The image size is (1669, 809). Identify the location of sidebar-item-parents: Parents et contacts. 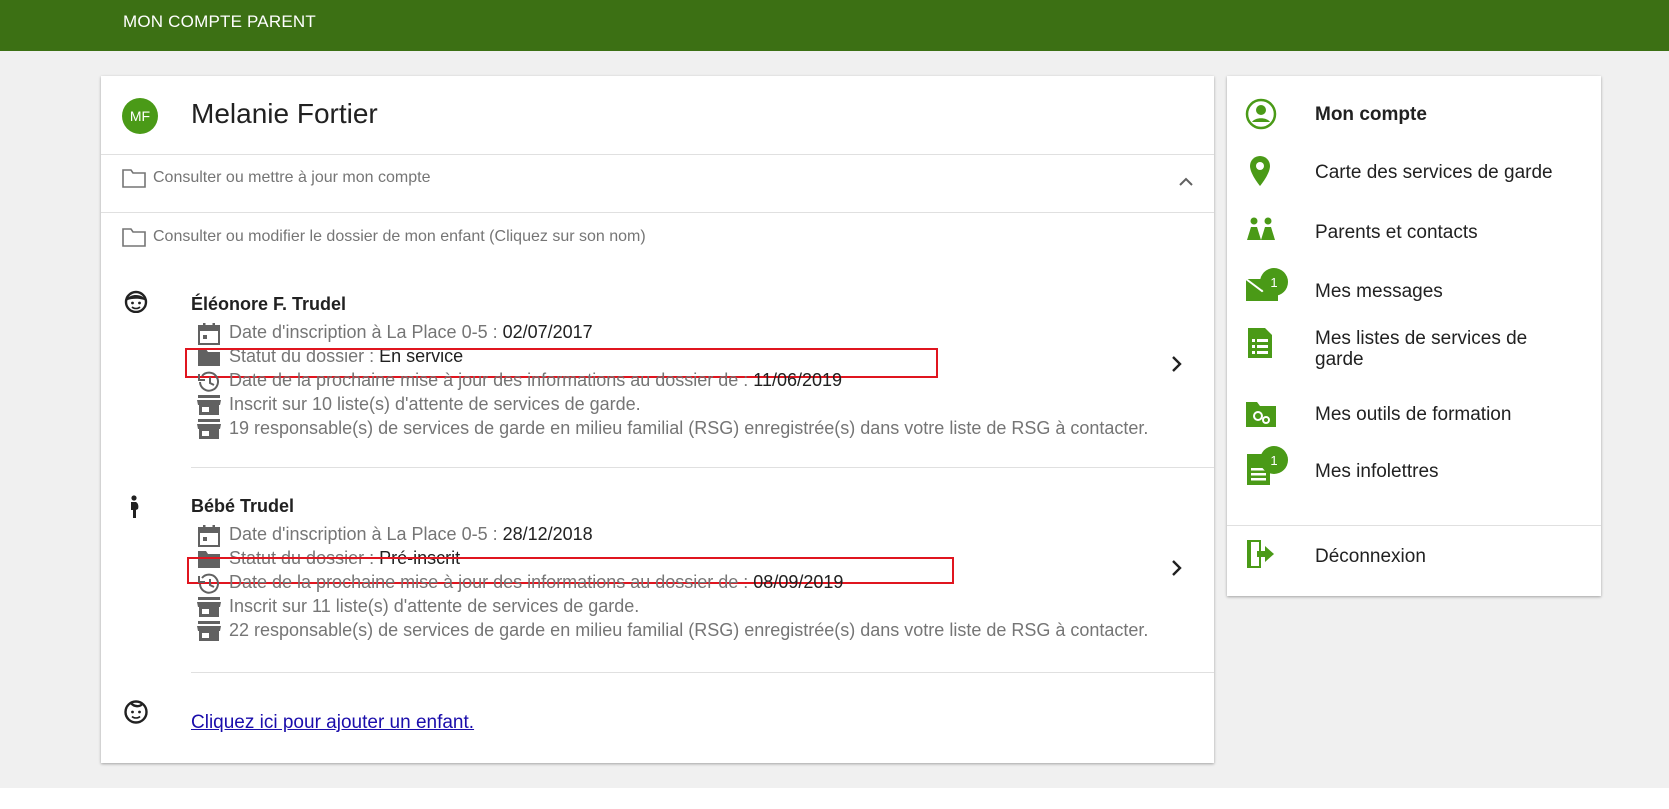
(1414, 232).